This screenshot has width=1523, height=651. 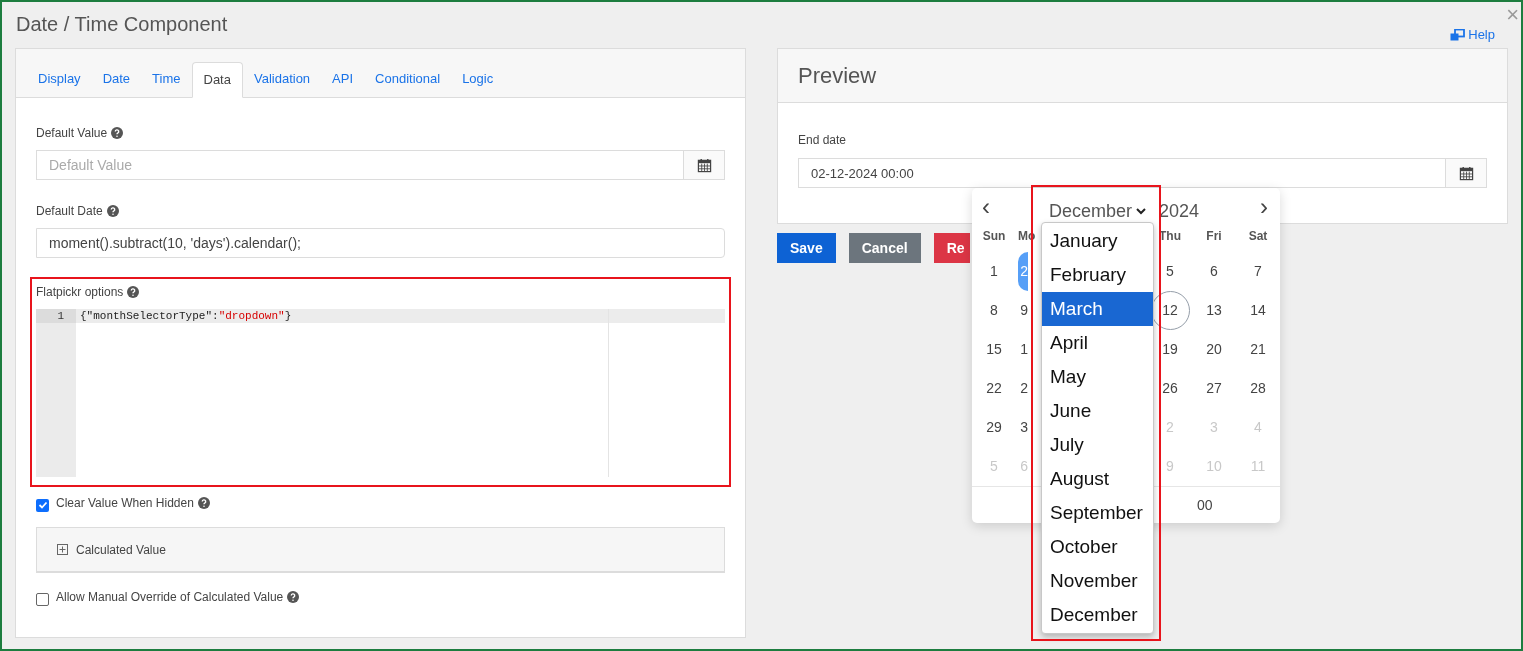 What do you see at coordinates (1097, 377) in the screenshot?
I see `month-option: May` at bounding box center [1097, 377].